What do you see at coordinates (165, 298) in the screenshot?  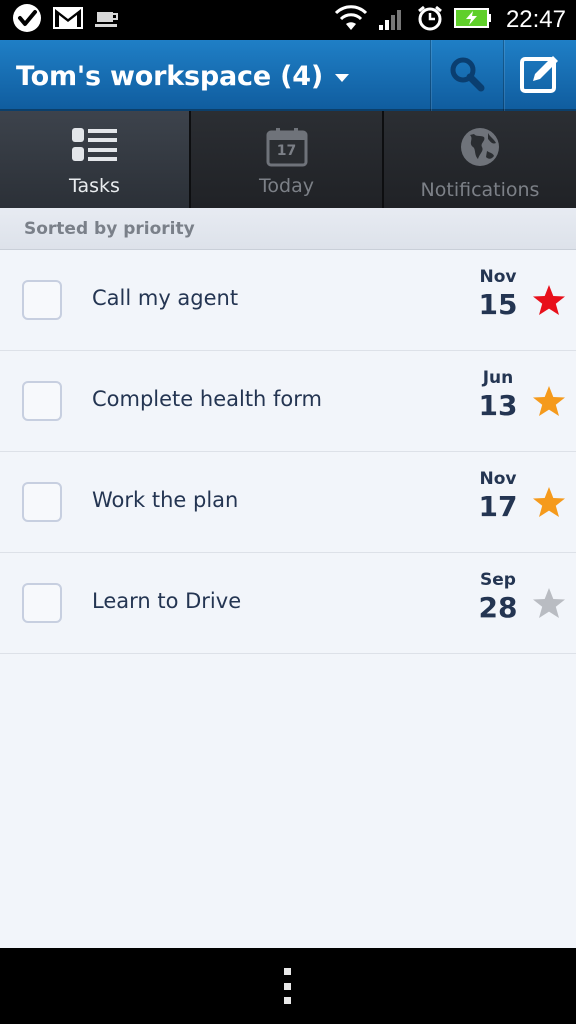 I see `task-title: Call my agent` at bounding box center [165, 298].